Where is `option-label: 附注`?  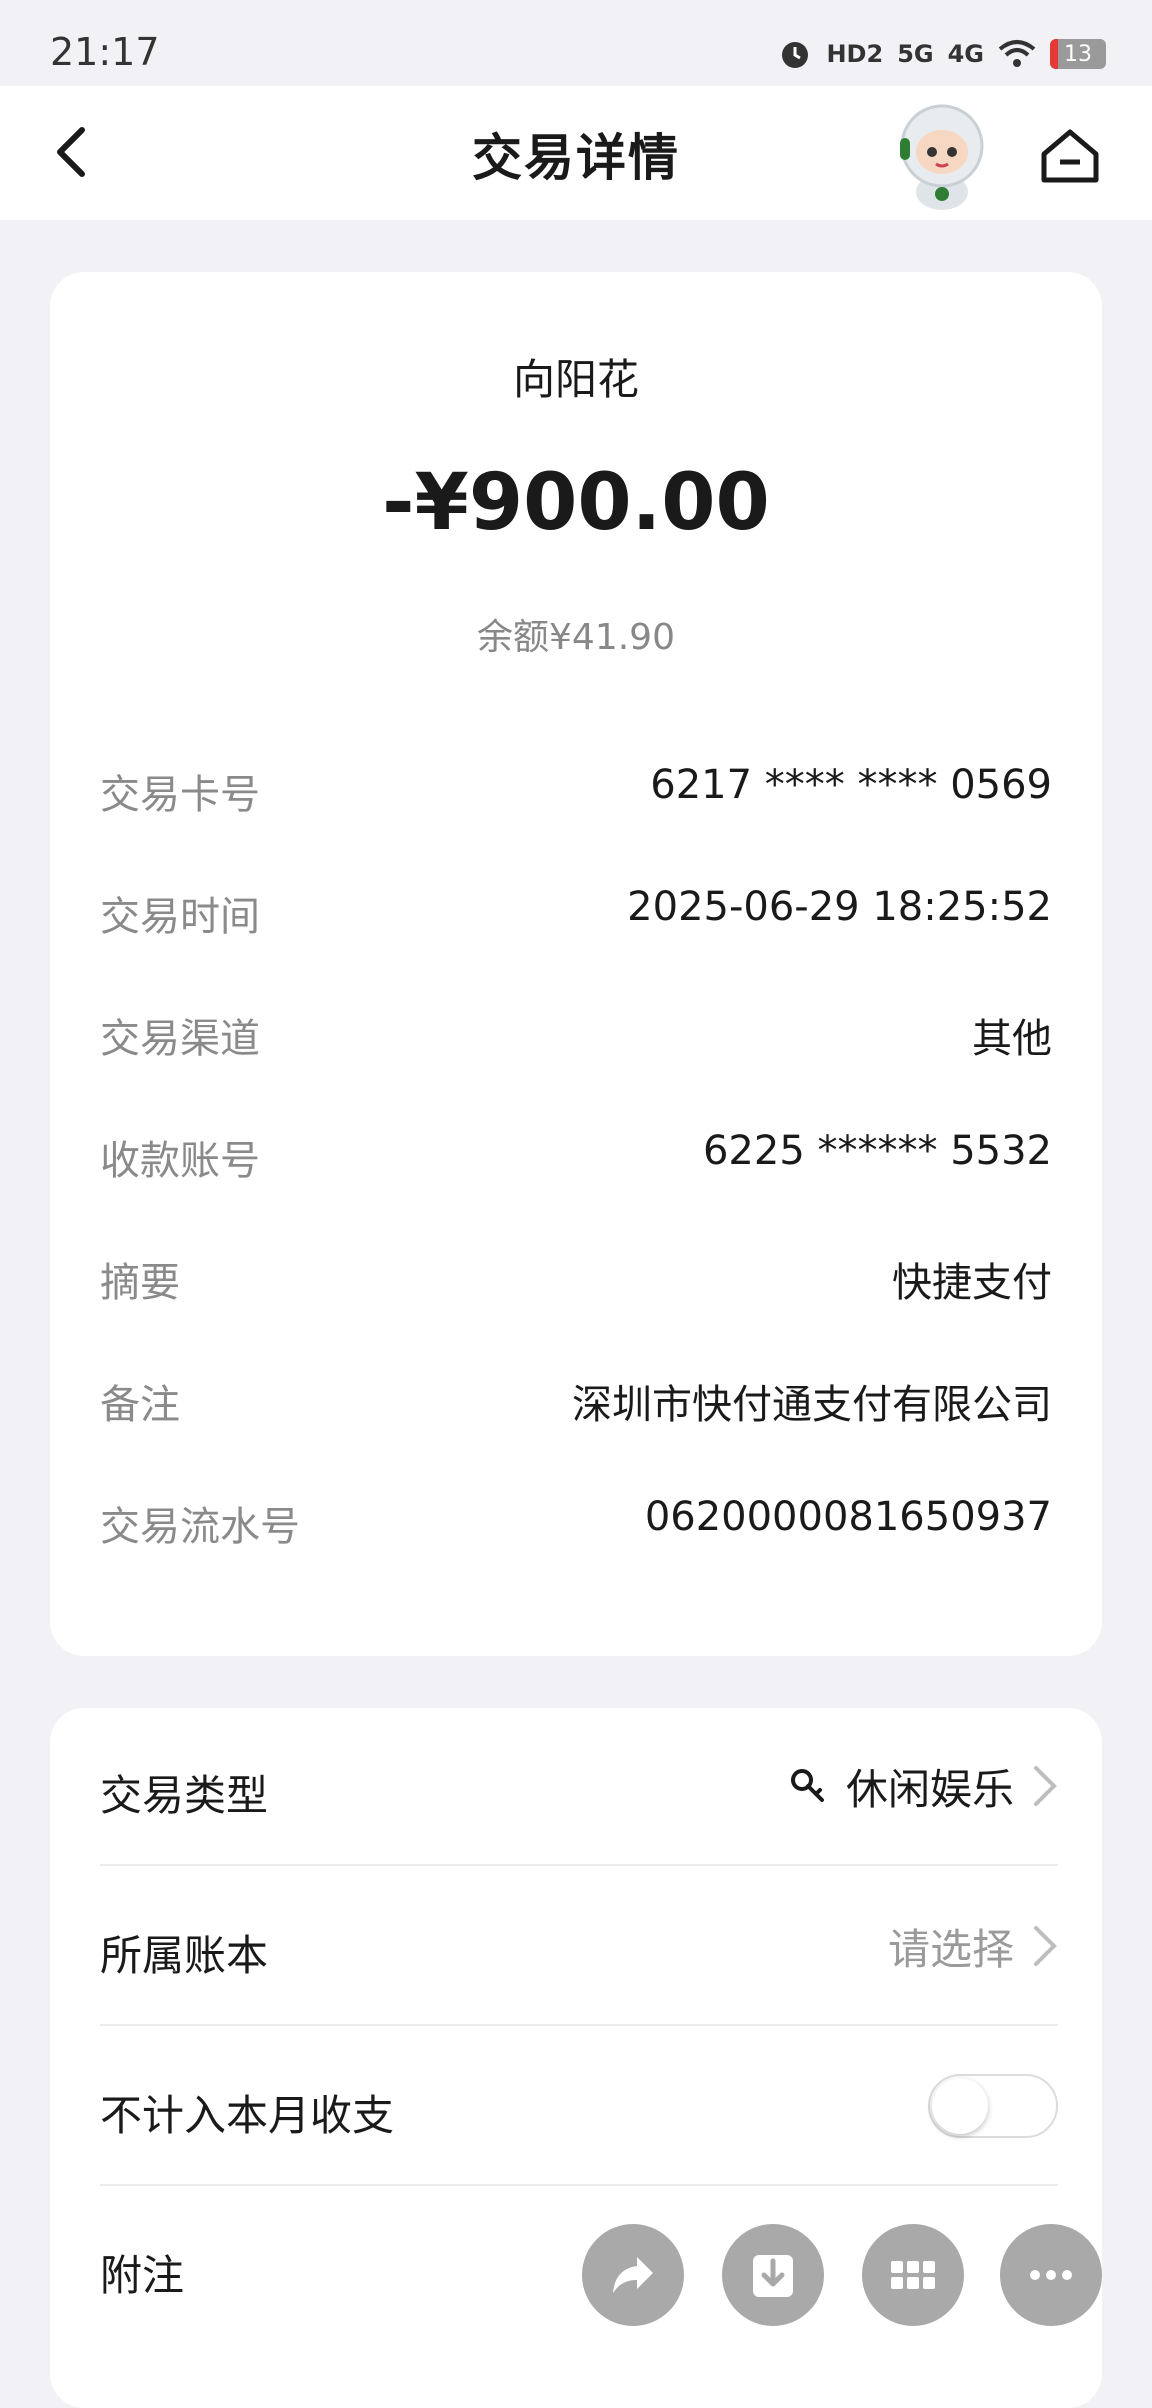
option-label: 附注 is located at coordinates (142, 2275).